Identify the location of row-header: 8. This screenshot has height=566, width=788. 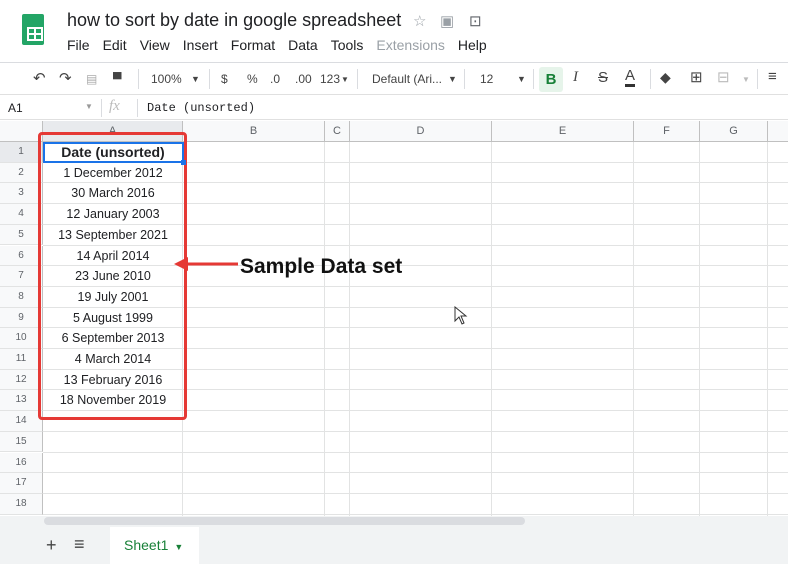
(21, 297).